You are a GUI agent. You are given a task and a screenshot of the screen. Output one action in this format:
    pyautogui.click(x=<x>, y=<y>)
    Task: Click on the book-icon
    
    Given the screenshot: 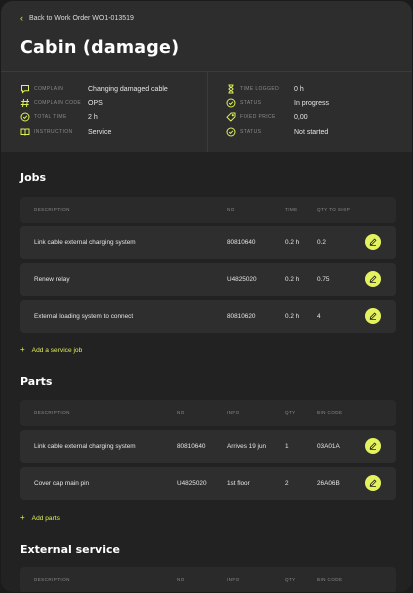 What is the action you would take?
    pyautogui.click(x=25, y=132)
    